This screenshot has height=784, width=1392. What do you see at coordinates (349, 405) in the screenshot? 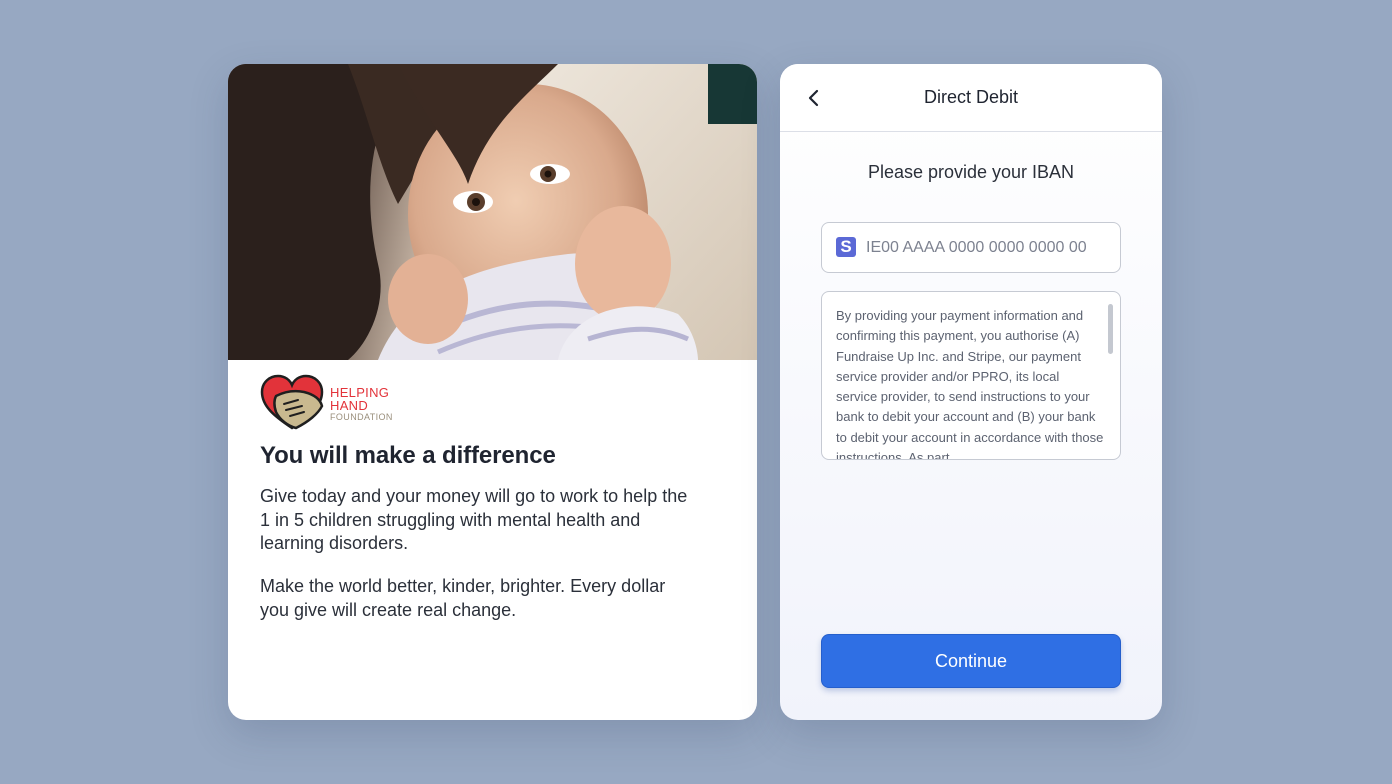
I see `org-name-line2: HAND` at bounding box center [349, 405].